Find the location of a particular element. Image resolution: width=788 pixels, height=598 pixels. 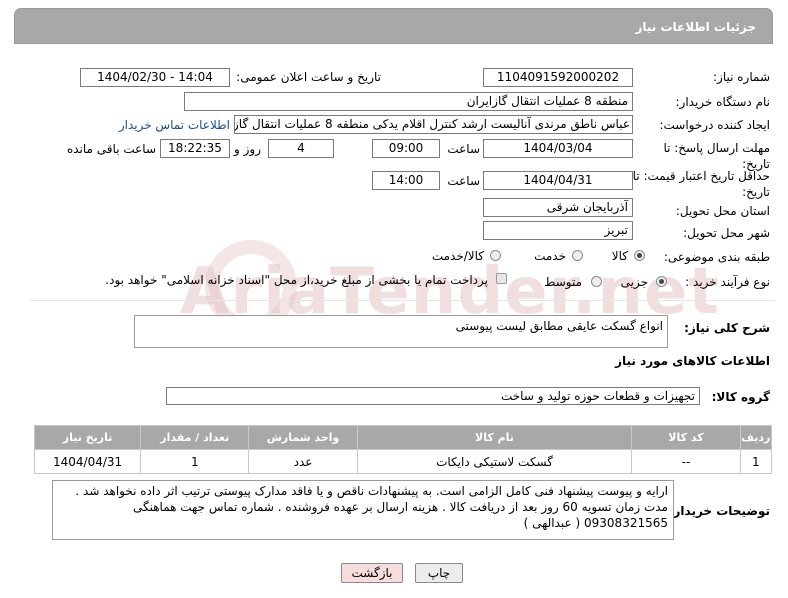

col-row-header: ردیف is located at coordinates (756, 437).